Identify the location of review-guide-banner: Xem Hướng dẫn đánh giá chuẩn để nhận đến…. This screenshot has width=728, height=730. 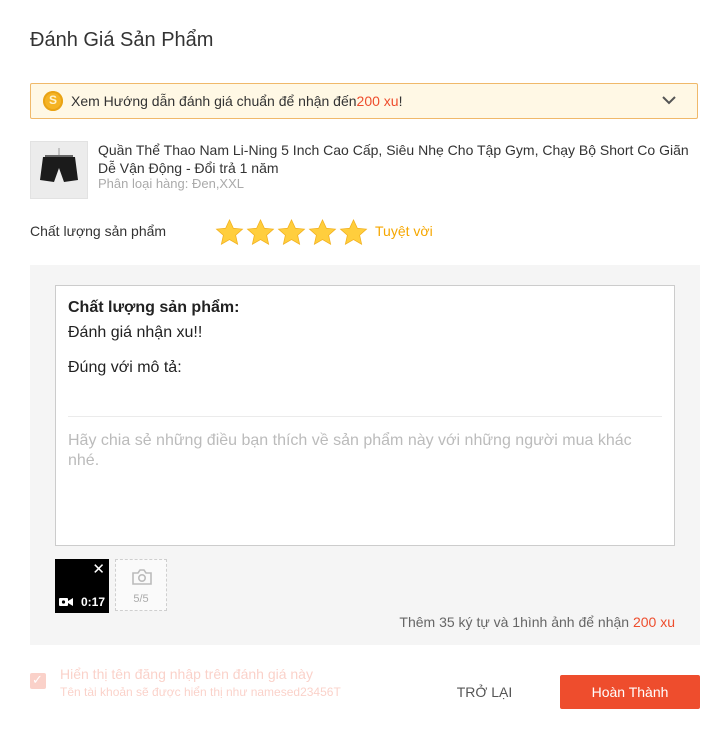
(364, 101).